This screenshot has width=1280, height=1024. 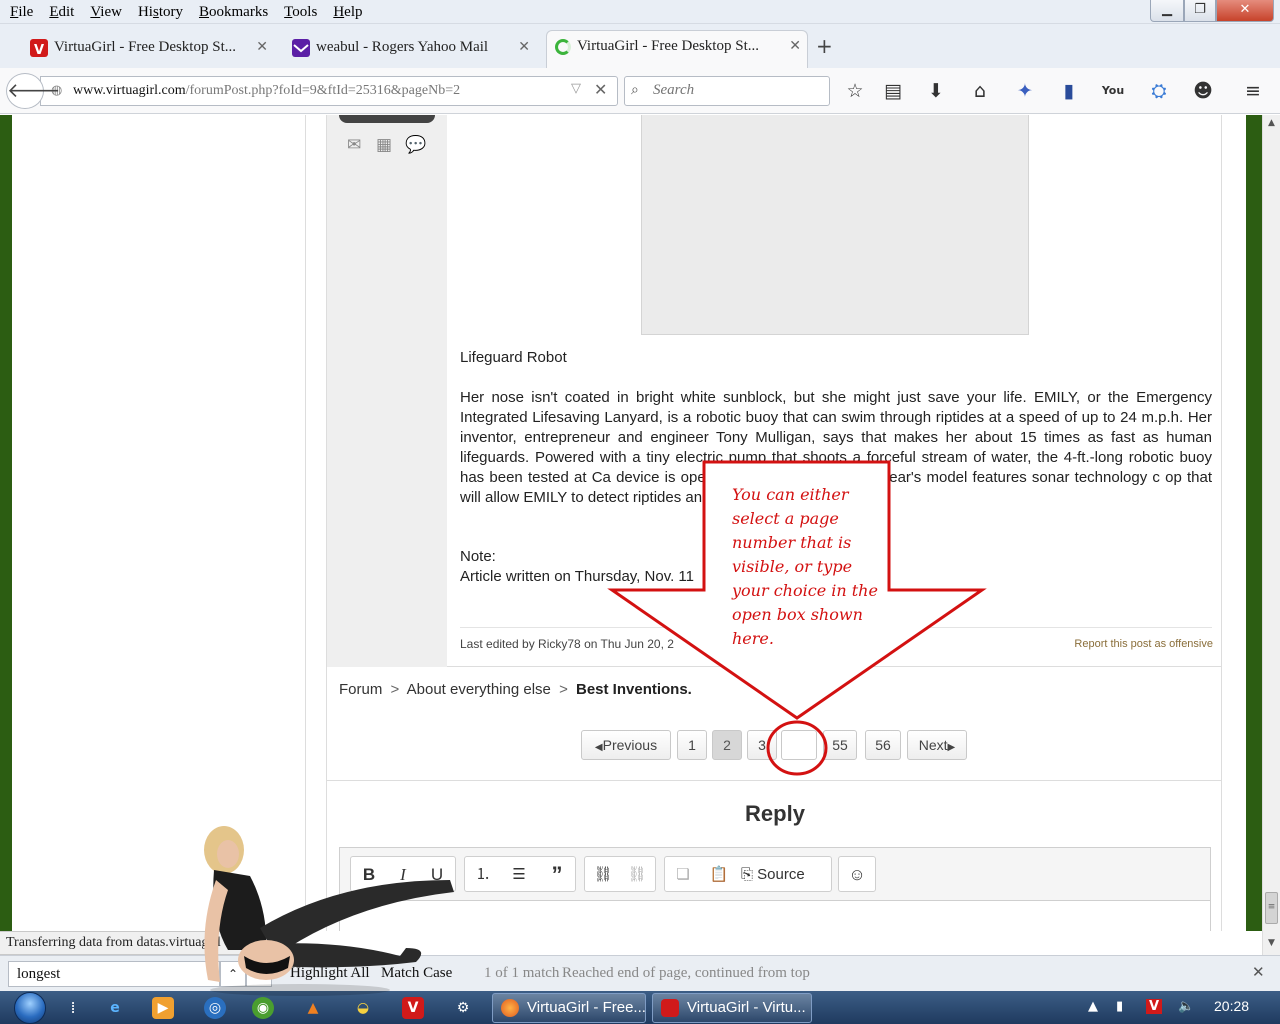 What do you see at coordinates (347, 12) in the screenshot?
I see `menu-help: Help` at bounding box center [347, 12].